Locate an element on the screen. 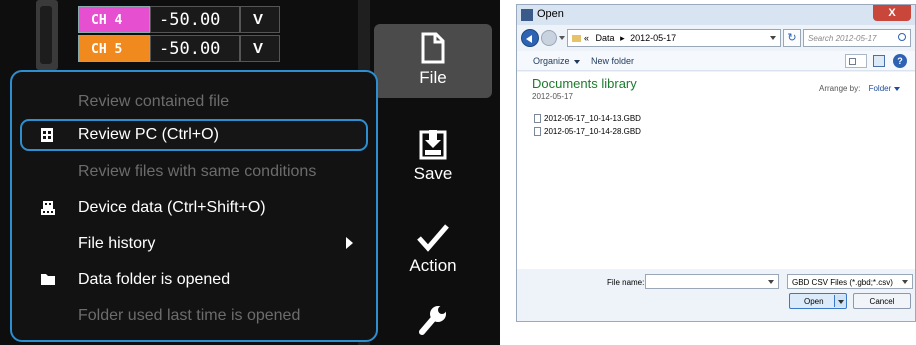 This screenshot has width=916, height=345. menu-item-review-contained-file: Review contained file is located at coordinates (194, 102).